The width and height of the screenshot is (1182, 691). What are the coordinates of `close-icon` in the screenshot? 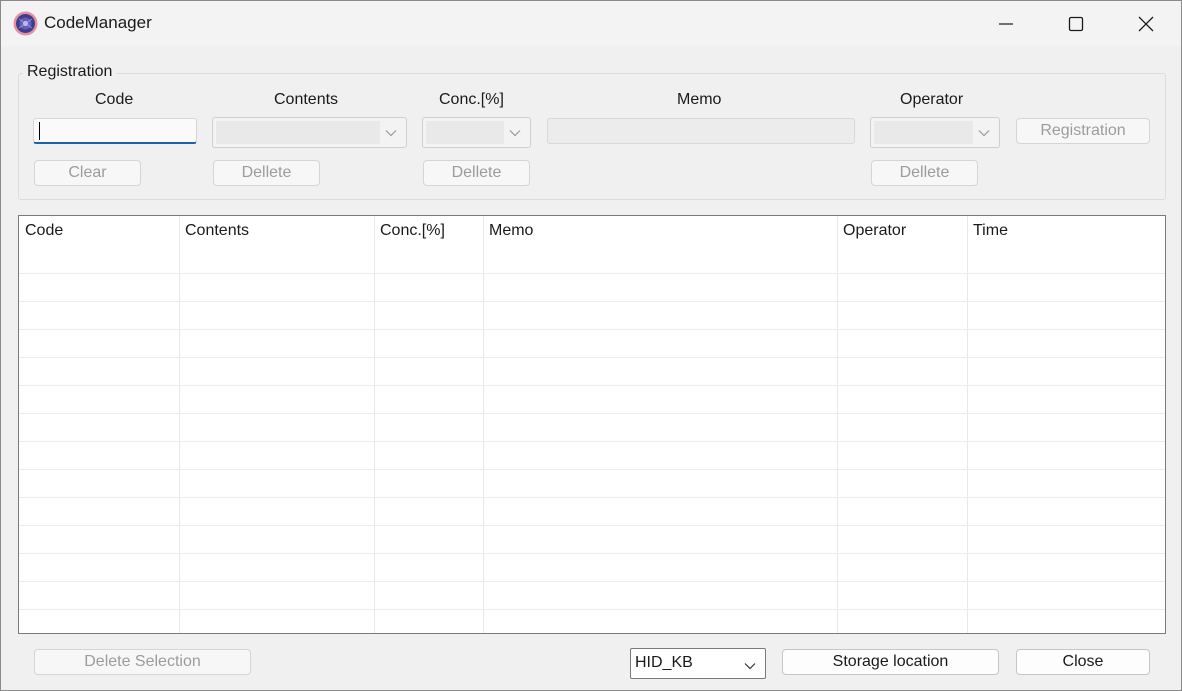 It's located at (1146, 23).